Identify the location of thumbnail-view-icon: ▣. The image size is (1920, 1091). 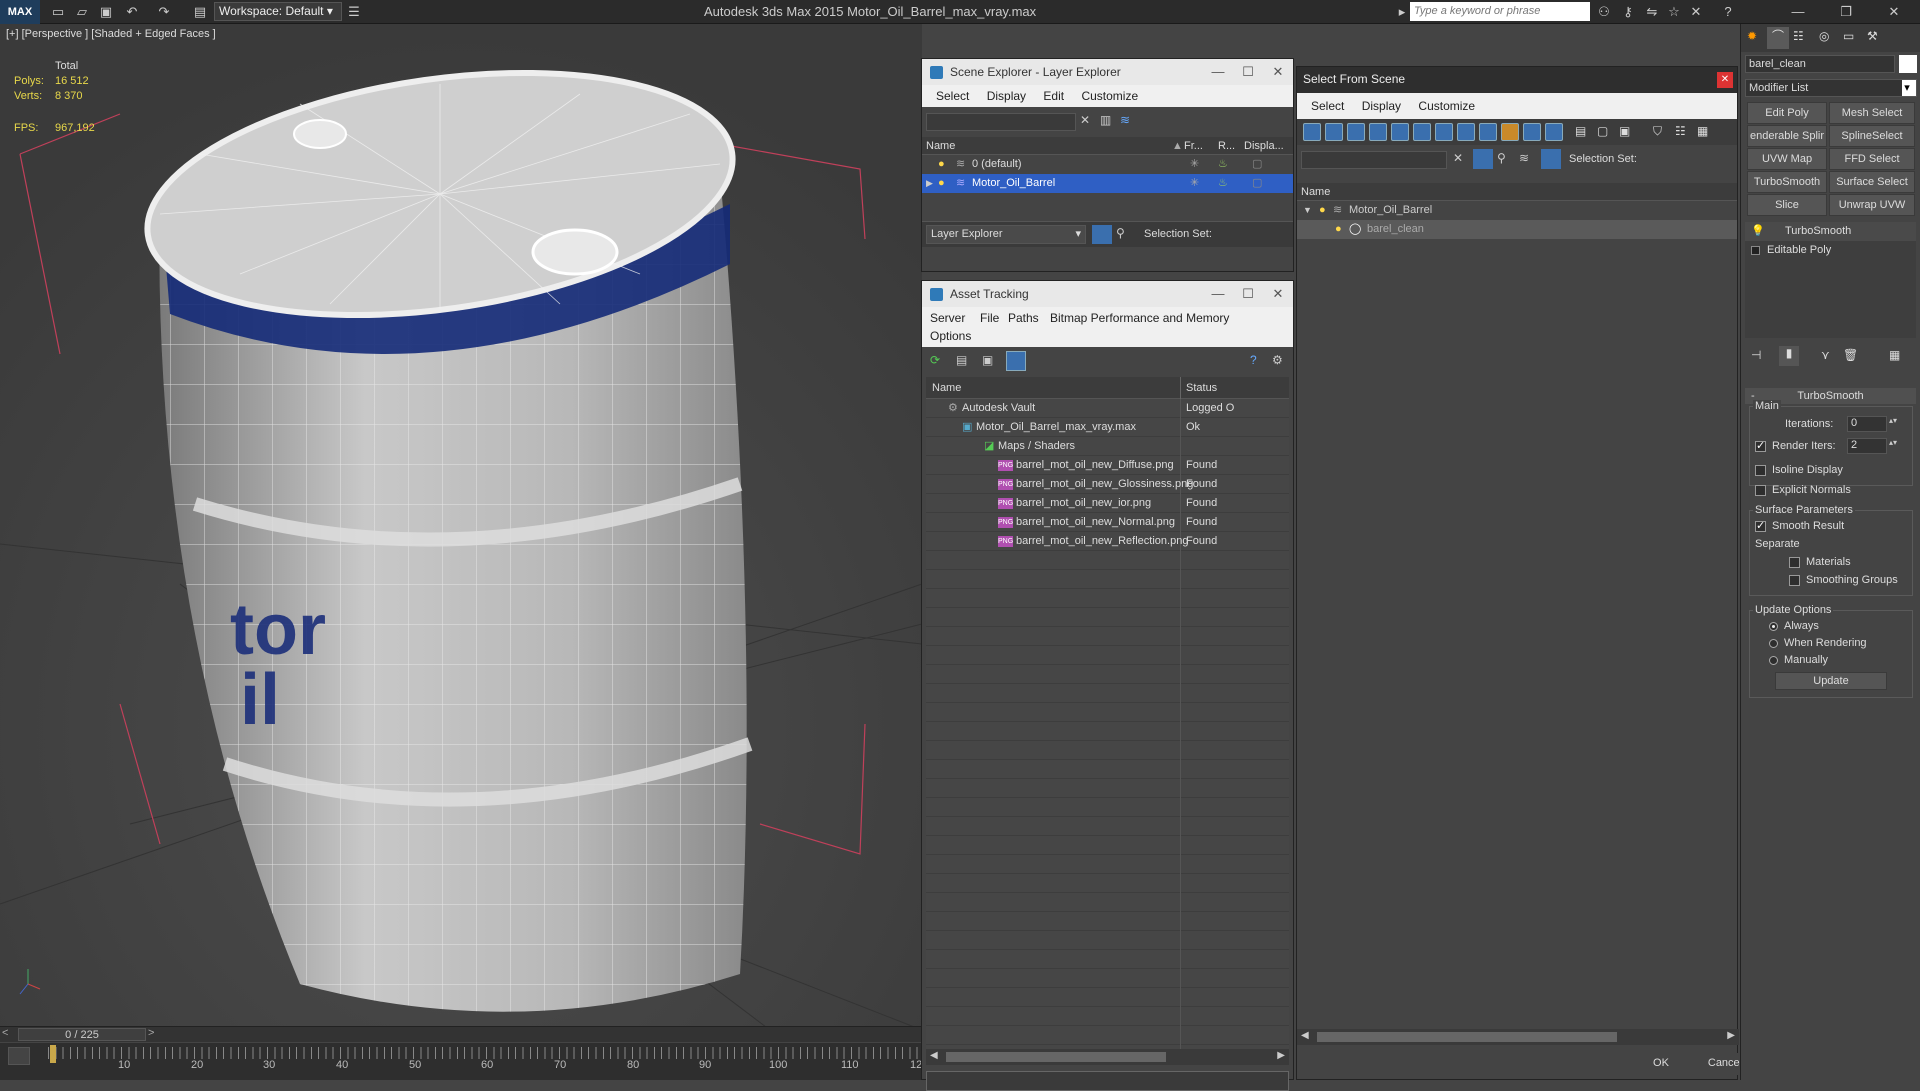
(987, 360).